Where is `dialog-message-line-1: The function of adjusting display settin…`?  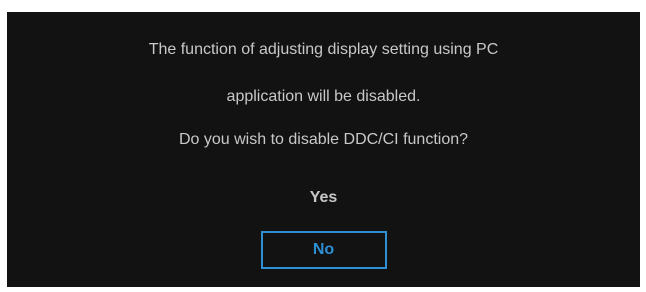
dialog-message-line-1: The function of adjusting display settin… is located at coordinates (323, 49).